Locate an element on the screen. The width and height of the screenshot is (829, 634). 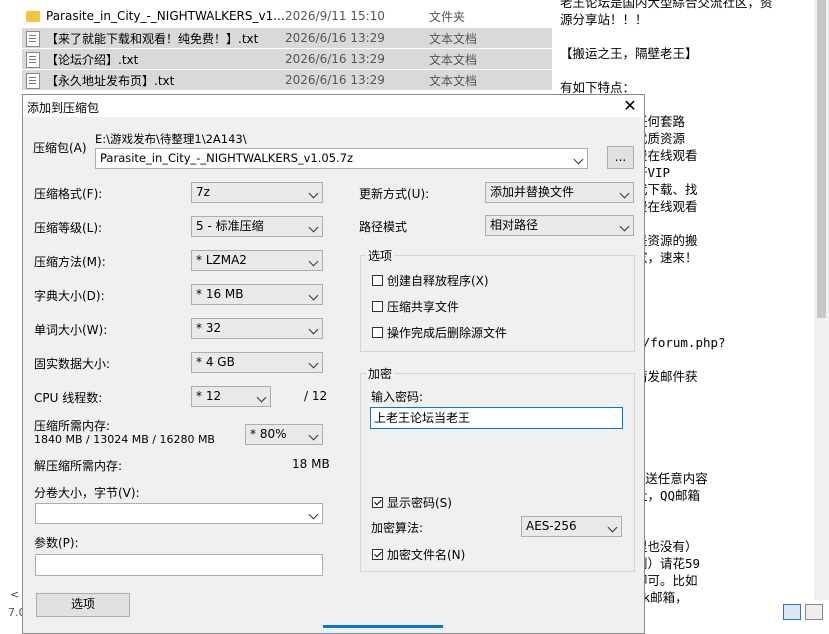
file-row: 【永久地址发布页】.txt 2026/6/16 13:29 文本文档 is located at coordinates (287, 80).